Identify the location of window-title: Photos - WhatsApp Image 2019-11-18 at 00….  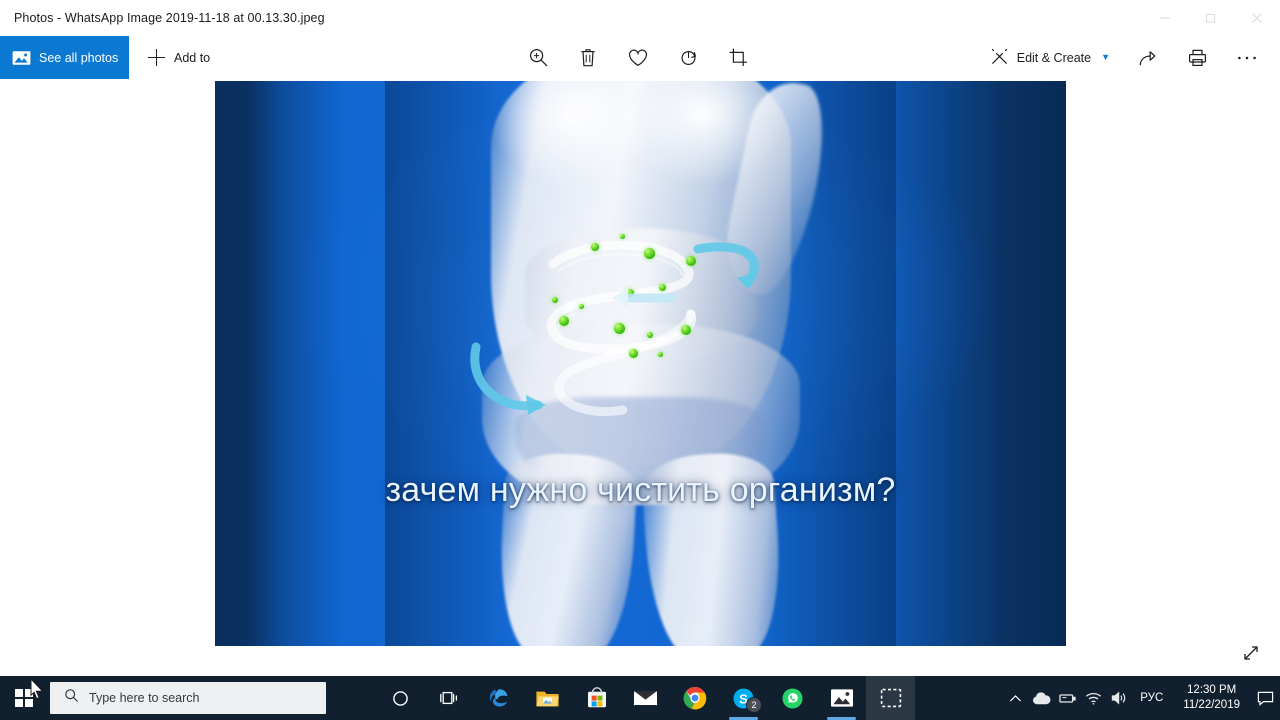
(169, 18).